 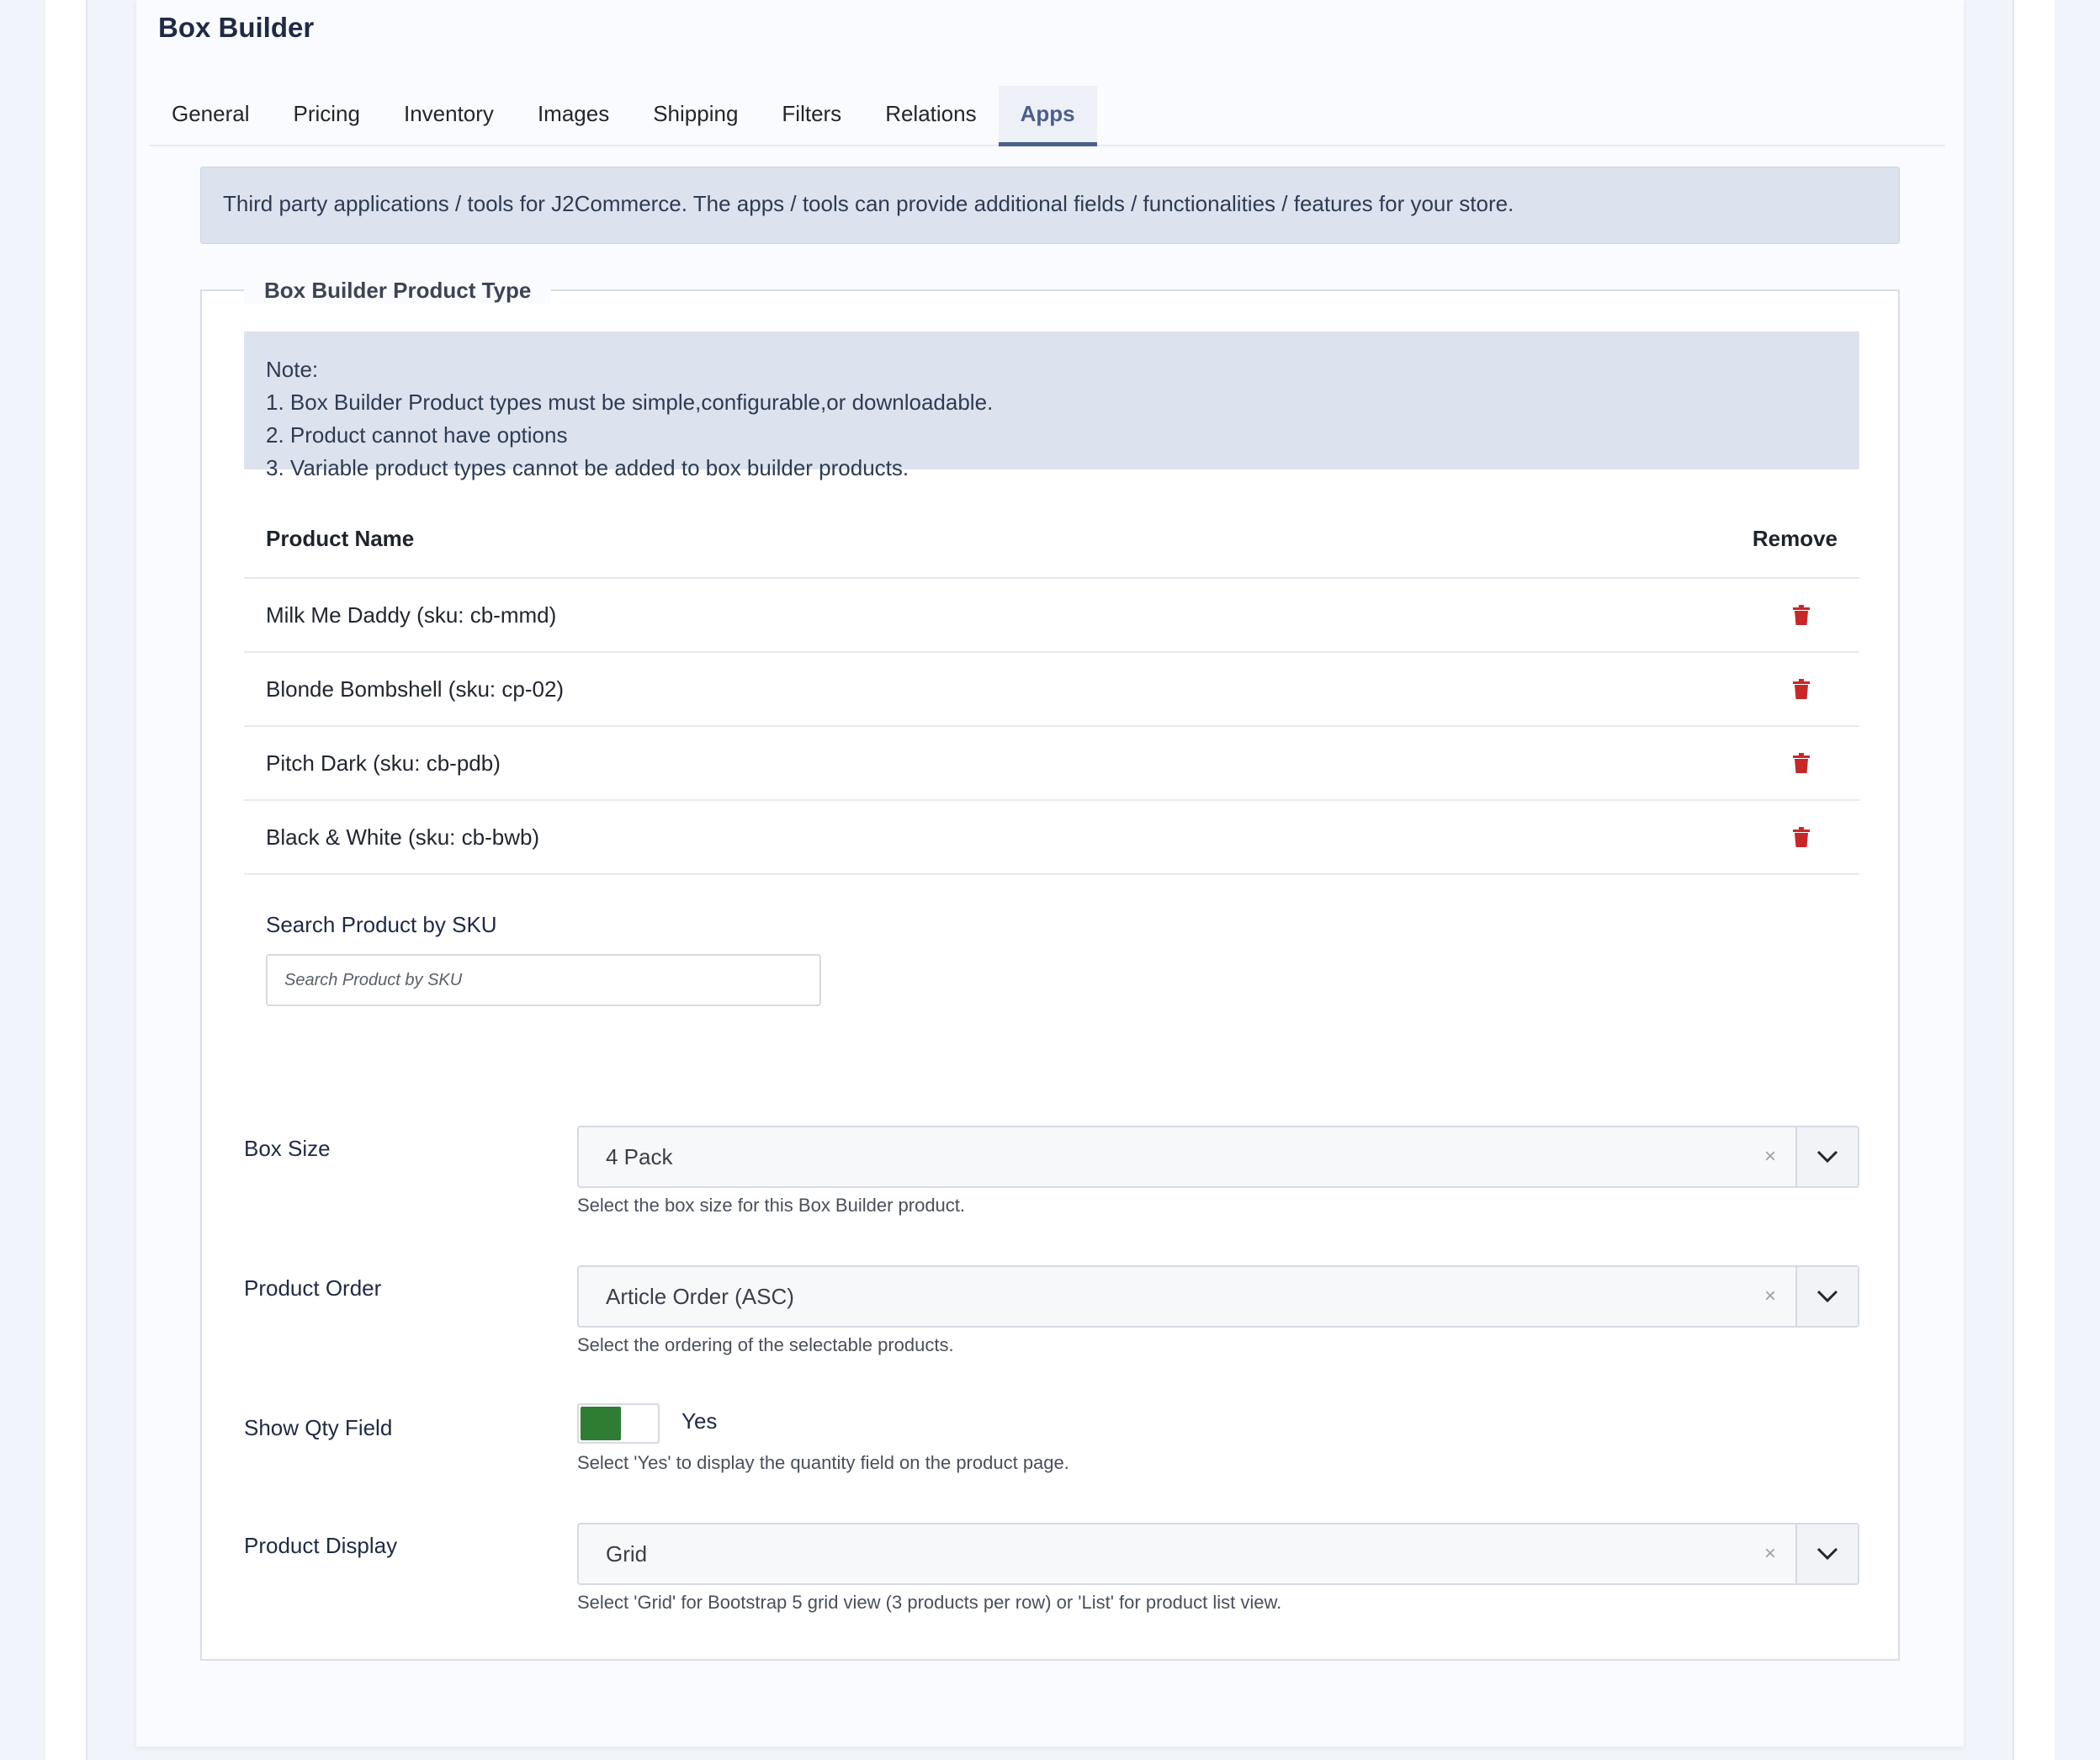 I want to click on left-rail, so click(x=66, y=880).